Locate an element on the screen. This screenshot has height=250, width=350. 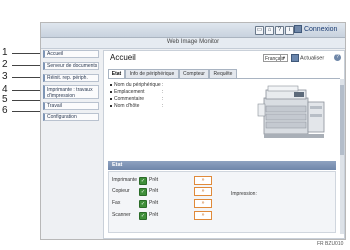
status-details-label: Impression: is located at coordinates (244, 194).